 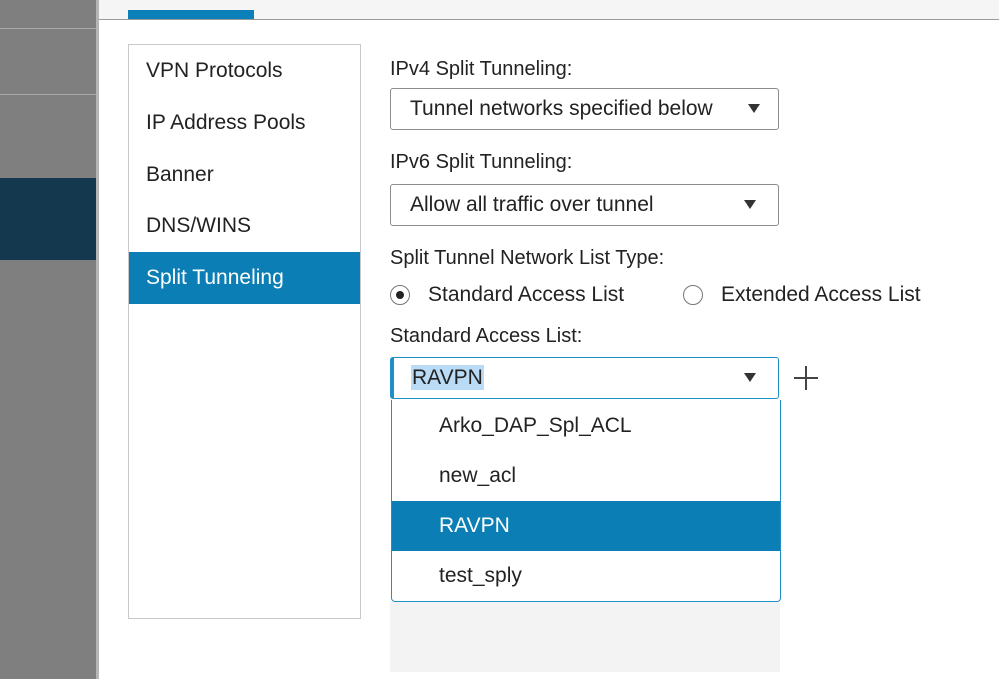 I want to click on dropdown-option: new_acl, so click(x=586, y=476).